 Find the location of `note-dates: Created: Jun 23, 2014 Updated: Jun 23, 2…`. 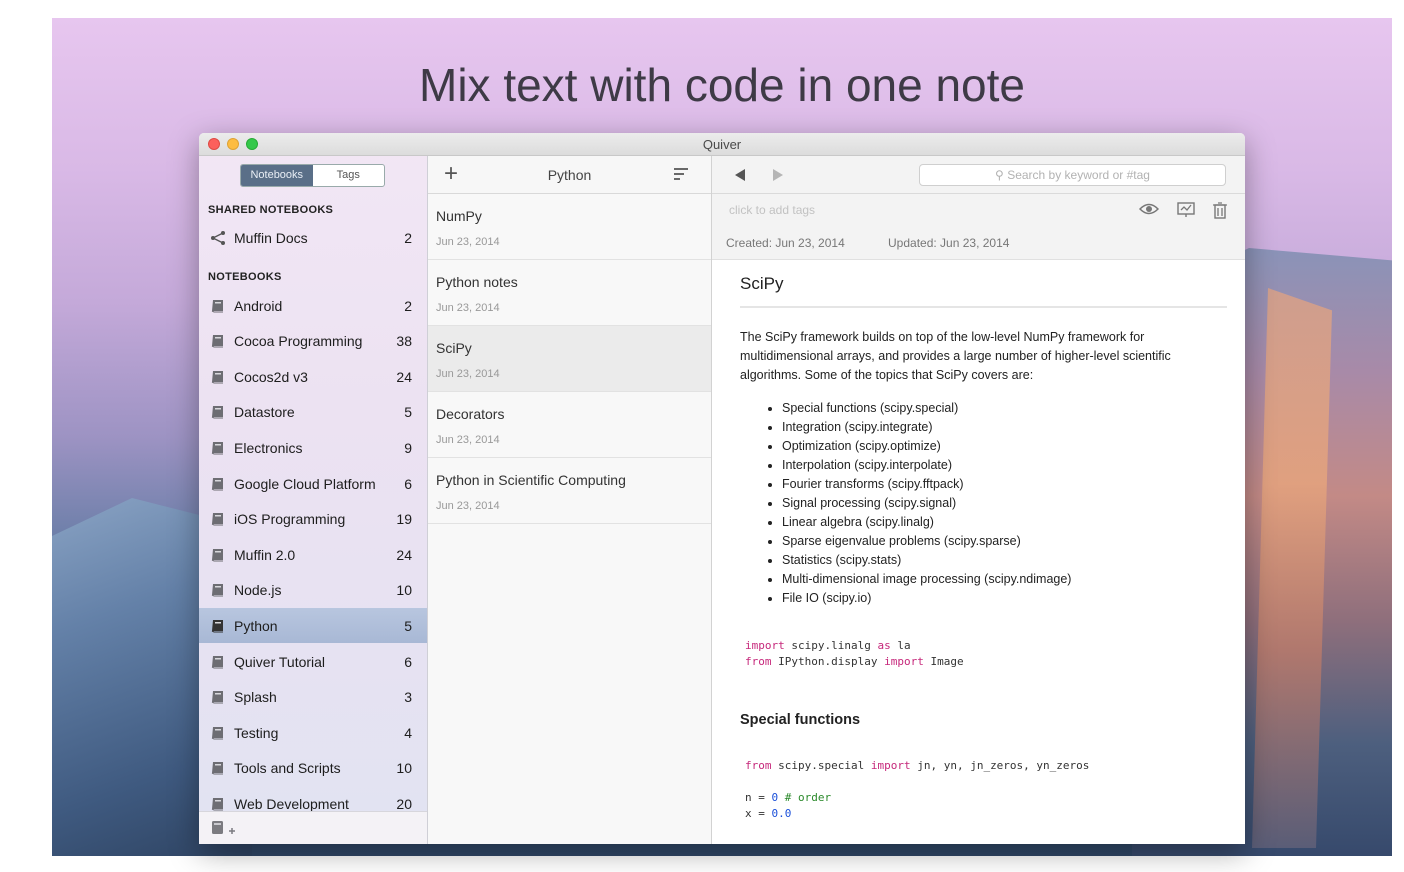

note-dates: Created: Jun 23, 2014 Updated: Jun 23, 2… is located at coordinates (978, 242).